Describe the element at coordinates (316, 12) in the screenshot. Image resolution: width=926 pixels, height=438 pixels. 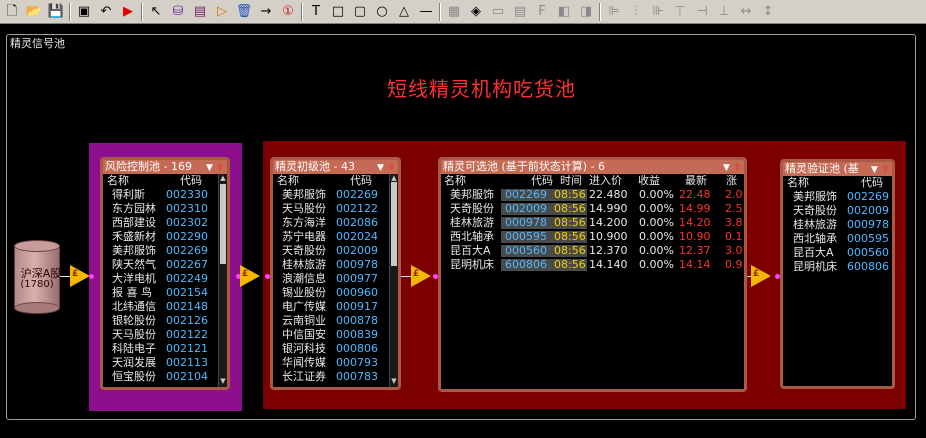
I see `text-tool-icon: T` at that location.